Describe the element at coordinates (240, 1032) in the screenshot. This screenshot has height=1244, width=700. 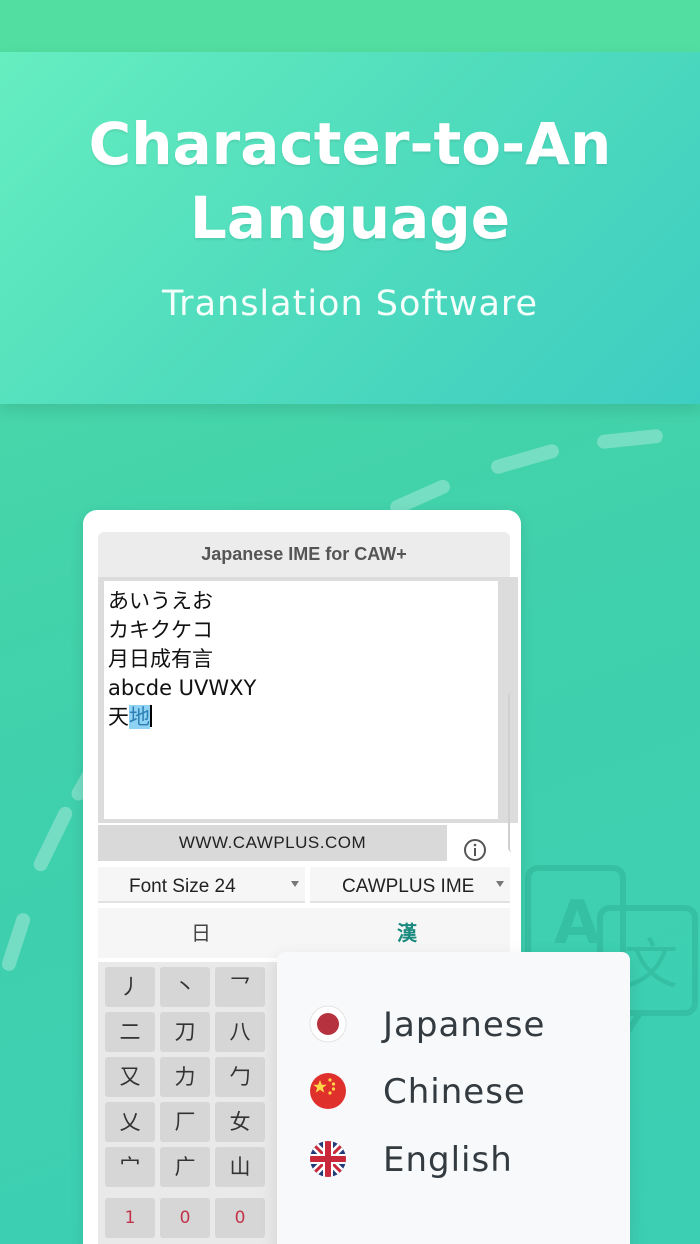
I see `keypad-key: 八` at that location.